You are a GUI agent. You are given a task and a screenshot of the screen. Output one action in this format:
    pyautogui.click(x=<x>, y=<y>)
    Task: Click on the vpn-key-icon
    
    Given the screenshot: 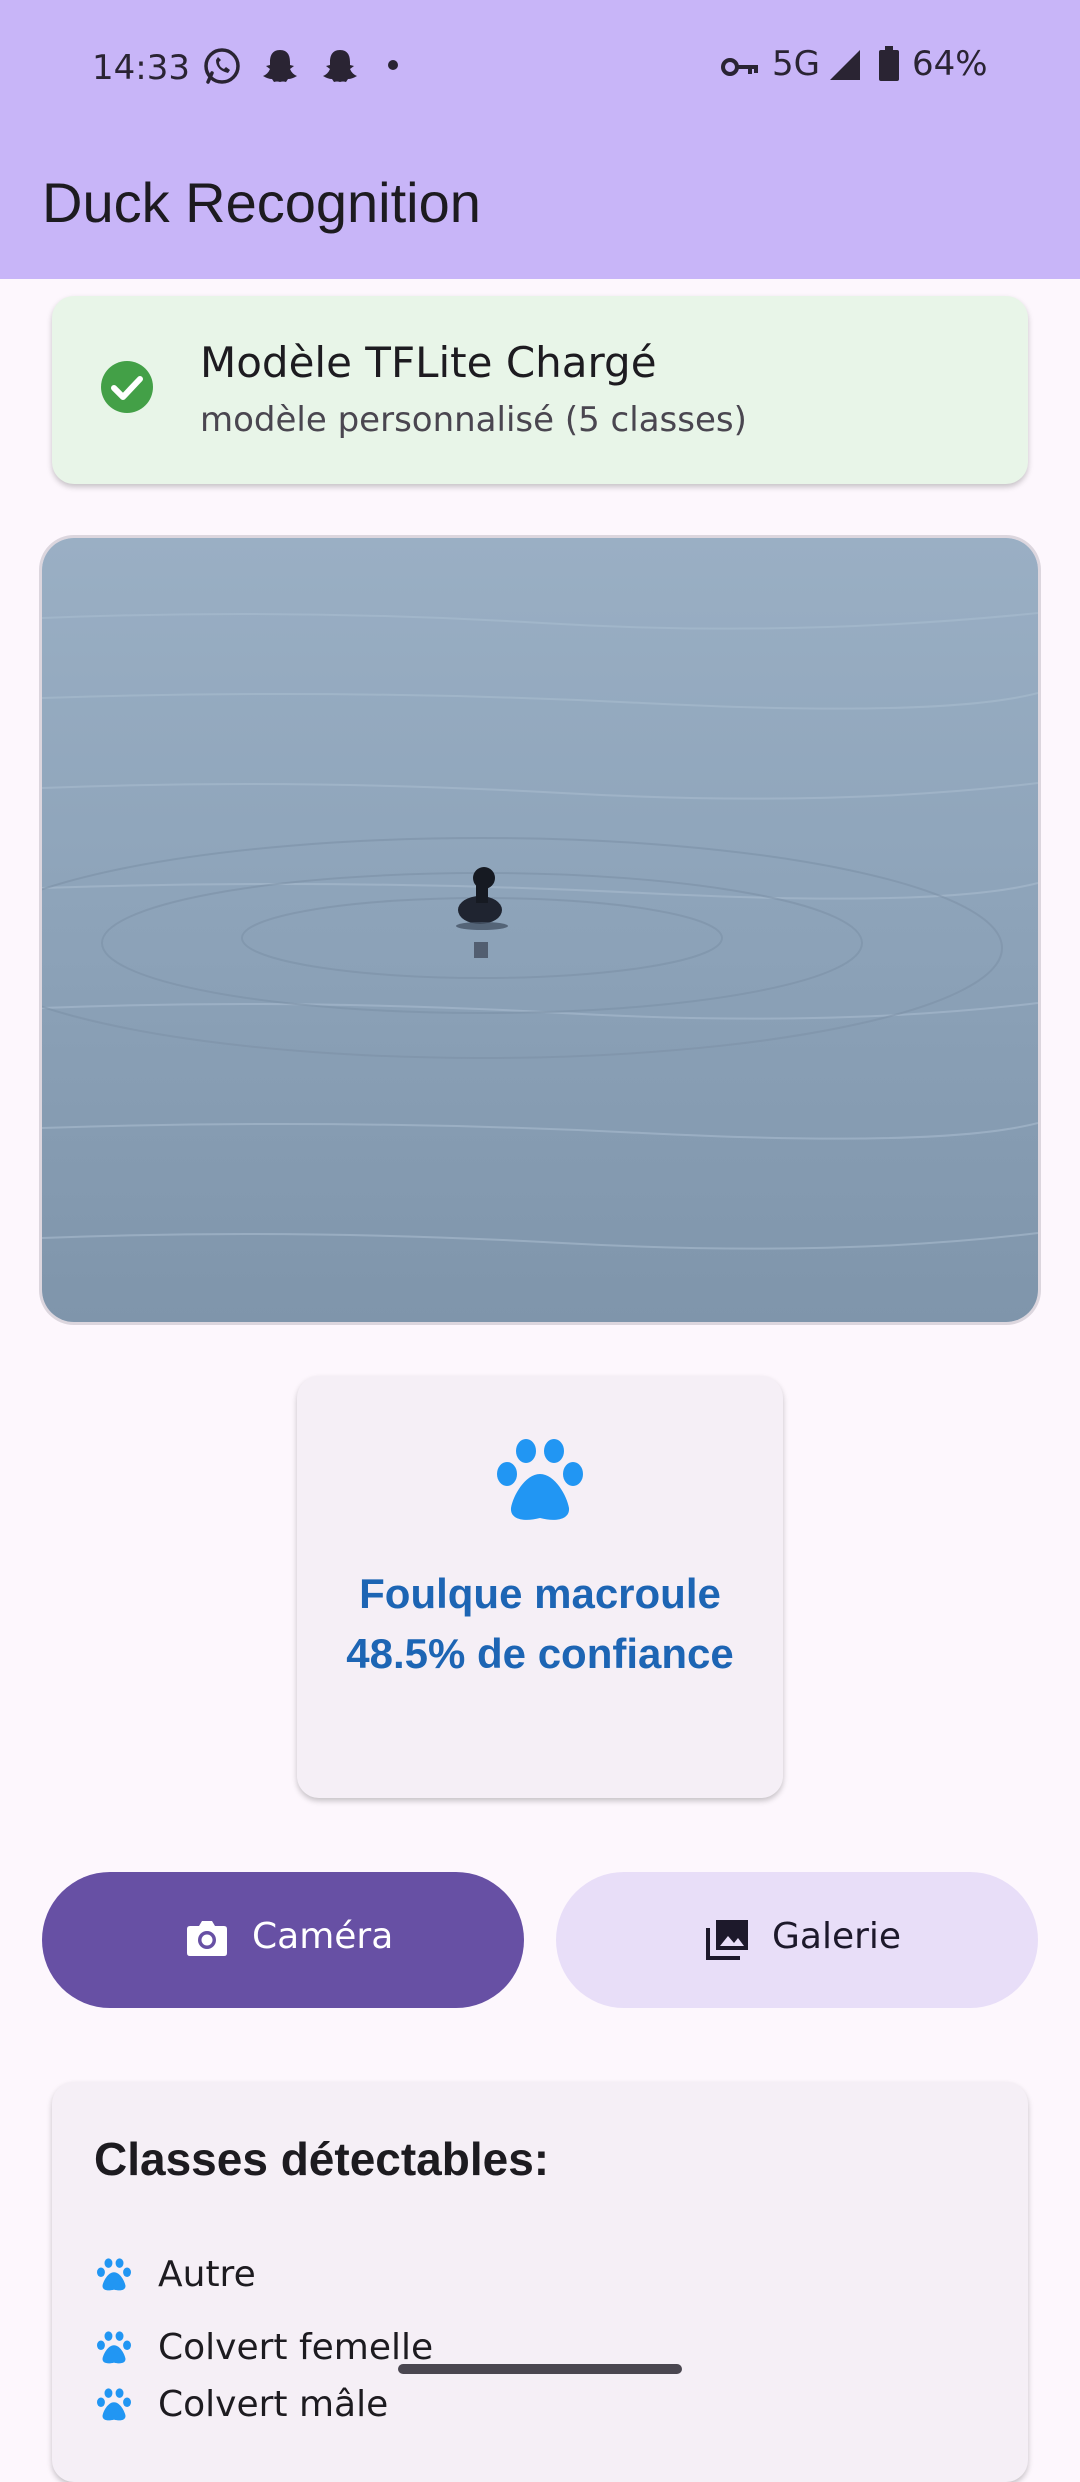 What is the action you would take?
    pyautogui.click(x=740, y=69)
    